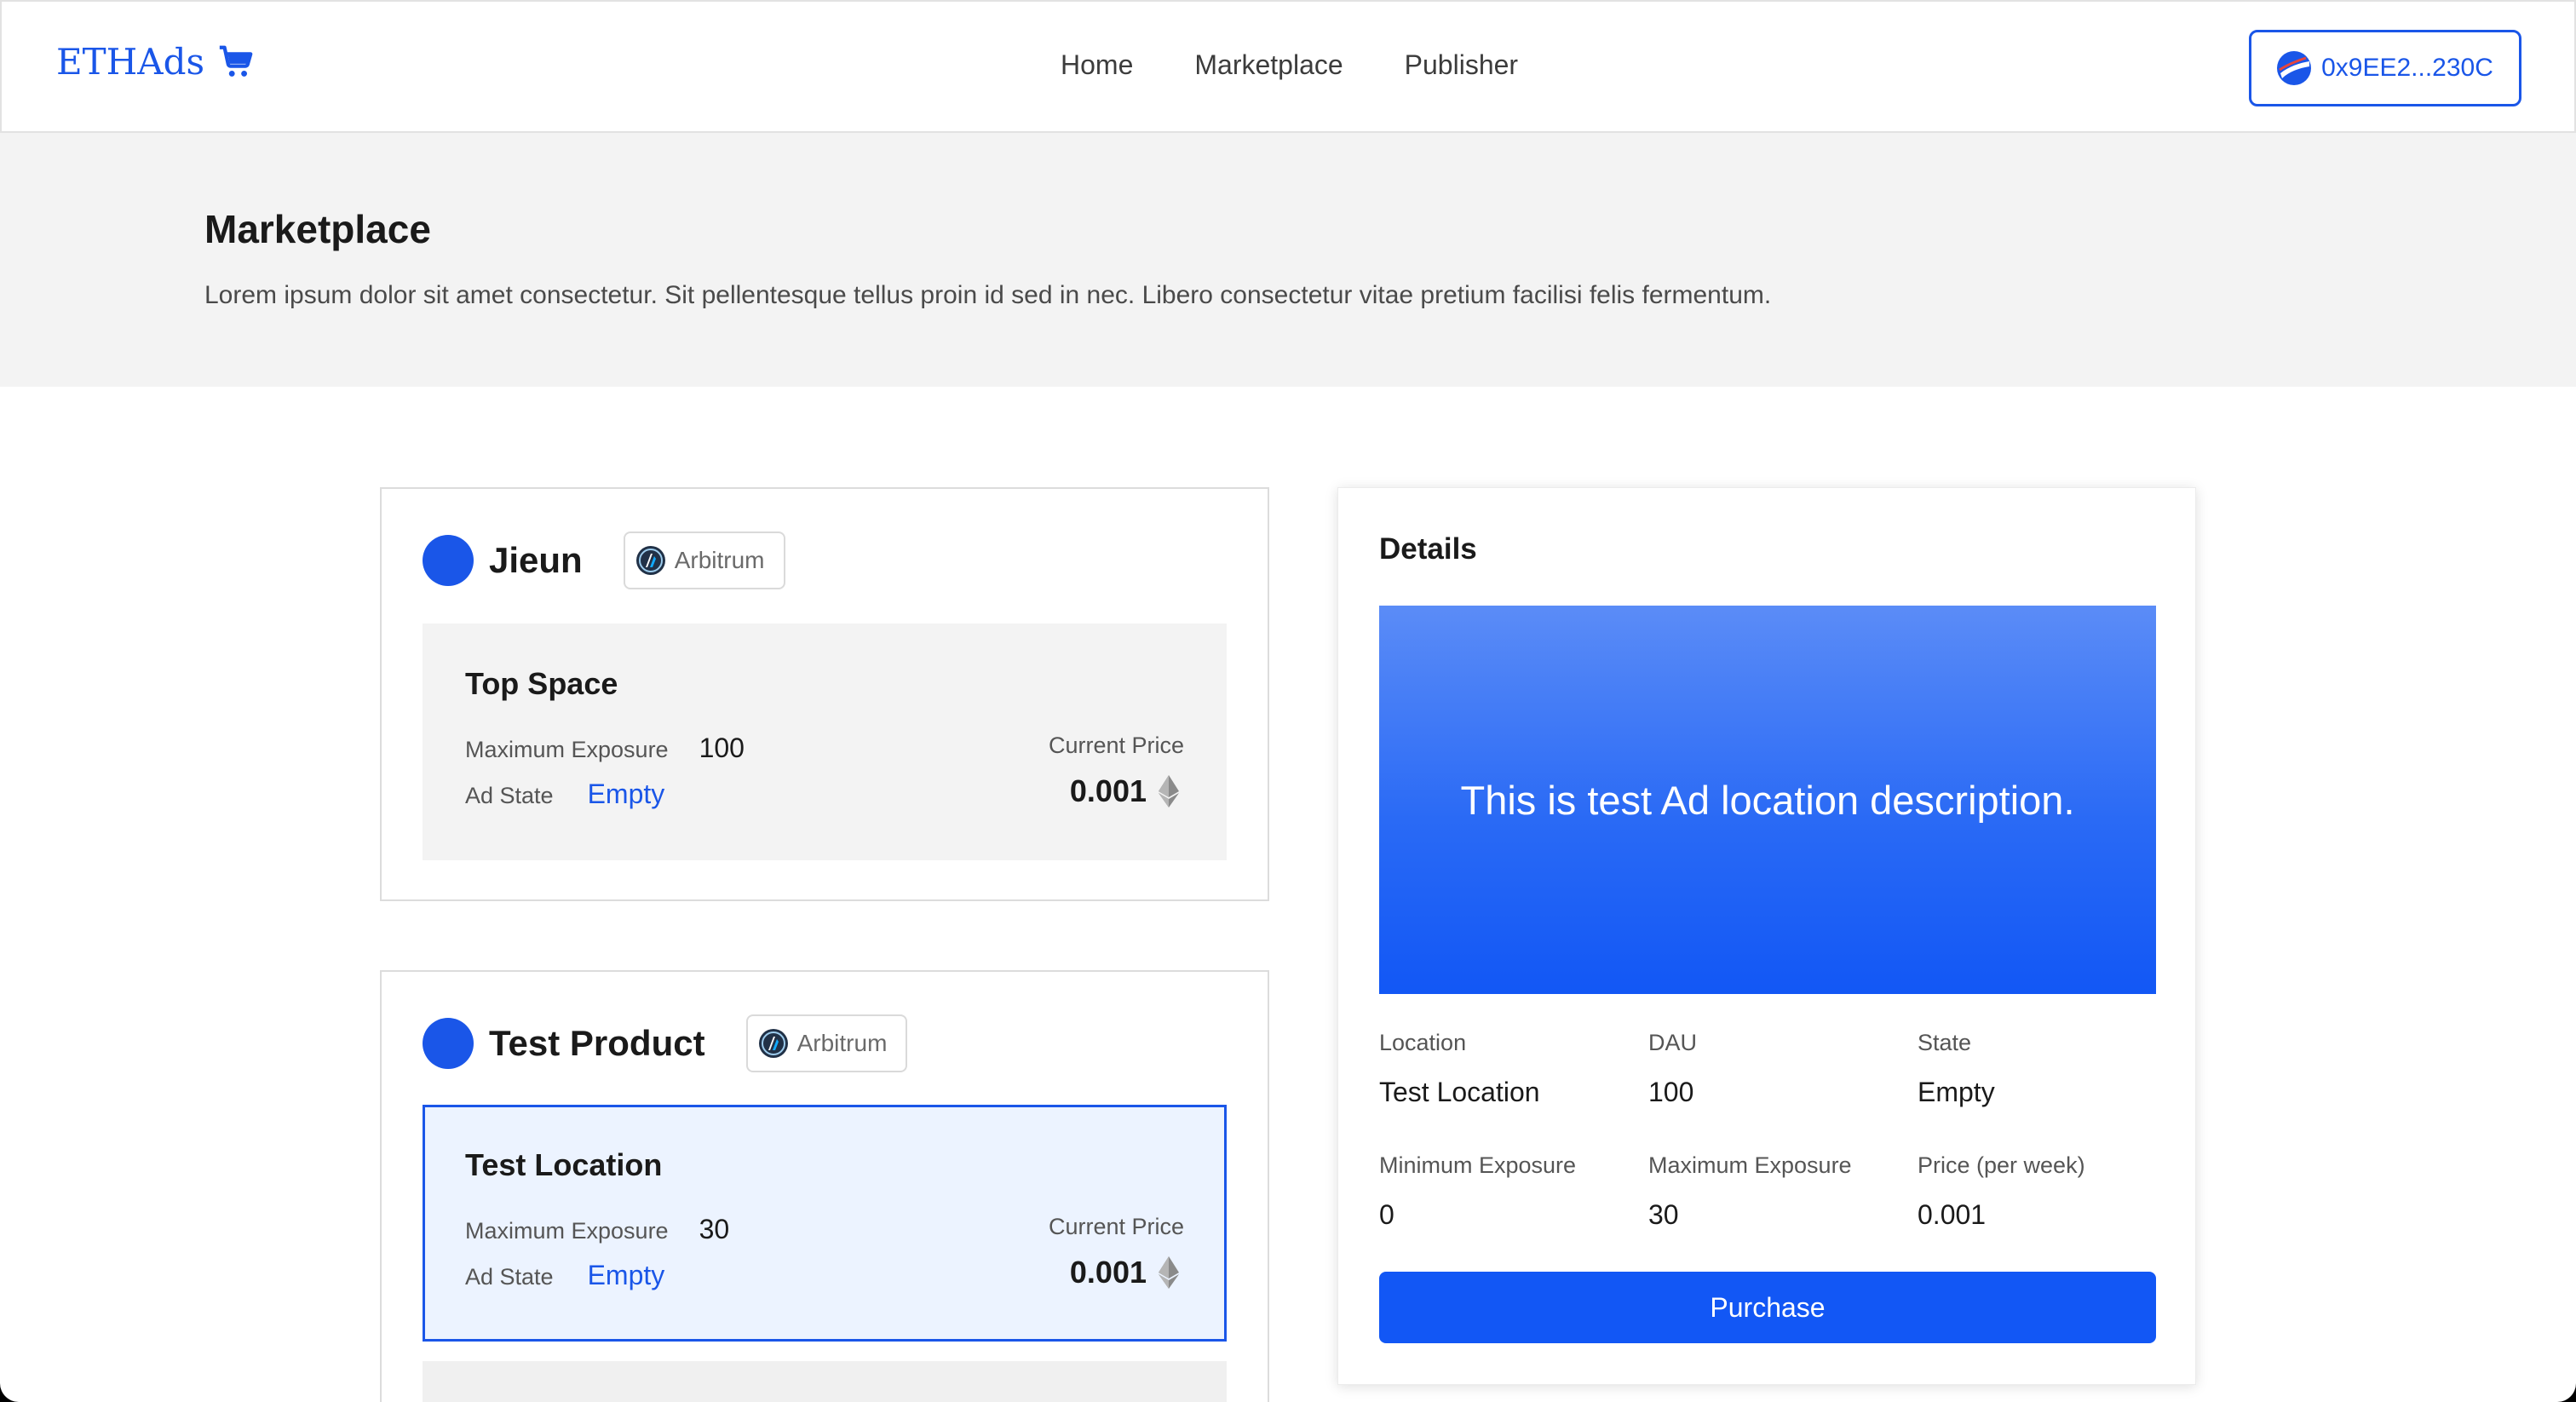  Describe the element at coordinates (722, 748) in the screenshot. I see `max-exposure-value: 100` at that location.